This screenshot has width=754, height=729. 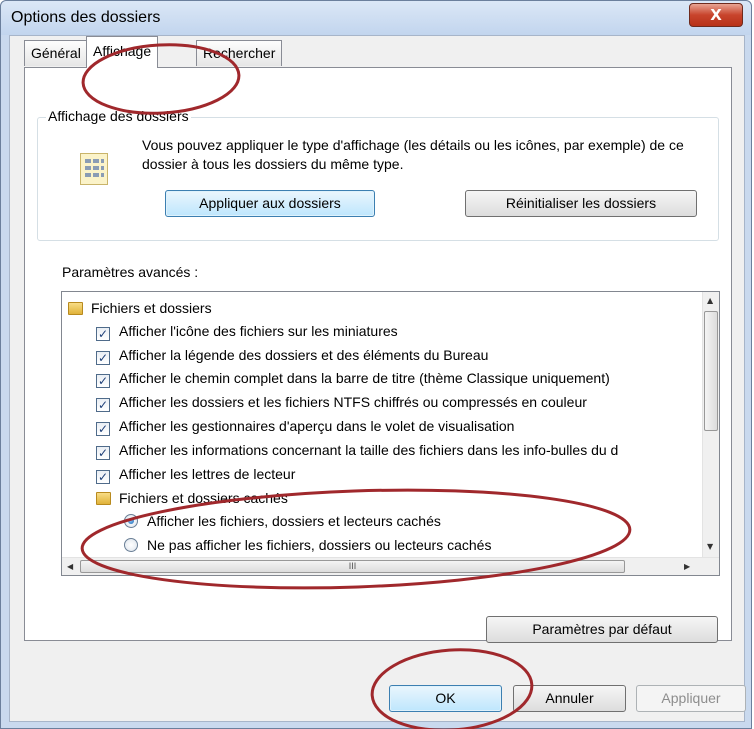 I want to click on apply-to-folders-button: Appliquer aux dossiers, so click(x=270, y=203).